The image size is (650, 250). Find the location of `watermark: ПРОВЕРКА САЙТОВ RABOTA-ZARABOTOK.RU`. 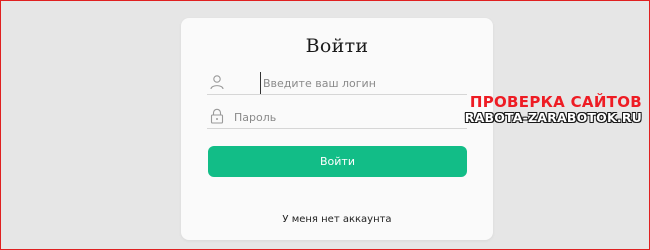

watermark: ПРОВЕРКА САЙТОВ RABOTA-ZARABOTOK.RU is located at coordinates (553, 109).